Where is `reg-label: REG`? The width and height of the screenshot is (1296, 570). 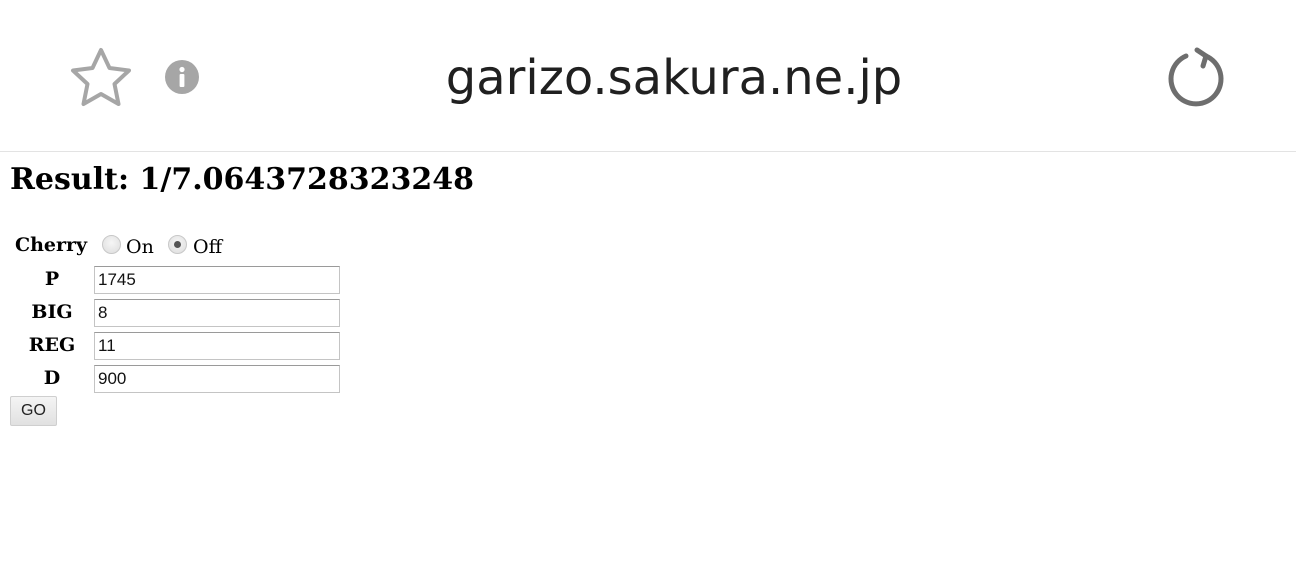
reg-label: REG is located at coordinates (52, 345).